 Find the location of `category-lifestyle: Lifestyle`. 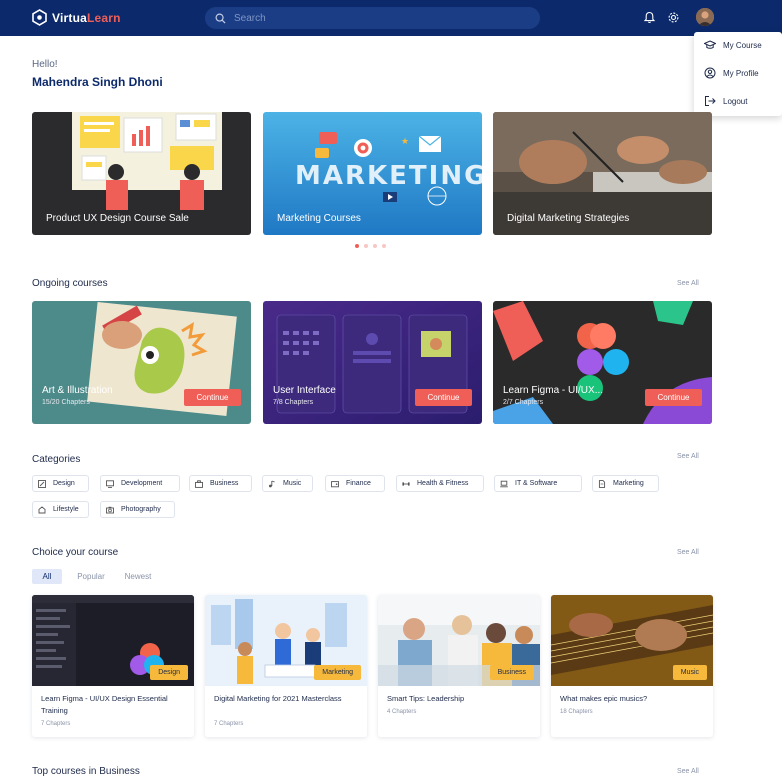

category-lifestyle: Lifestyle is located at coordinates (60, 509).